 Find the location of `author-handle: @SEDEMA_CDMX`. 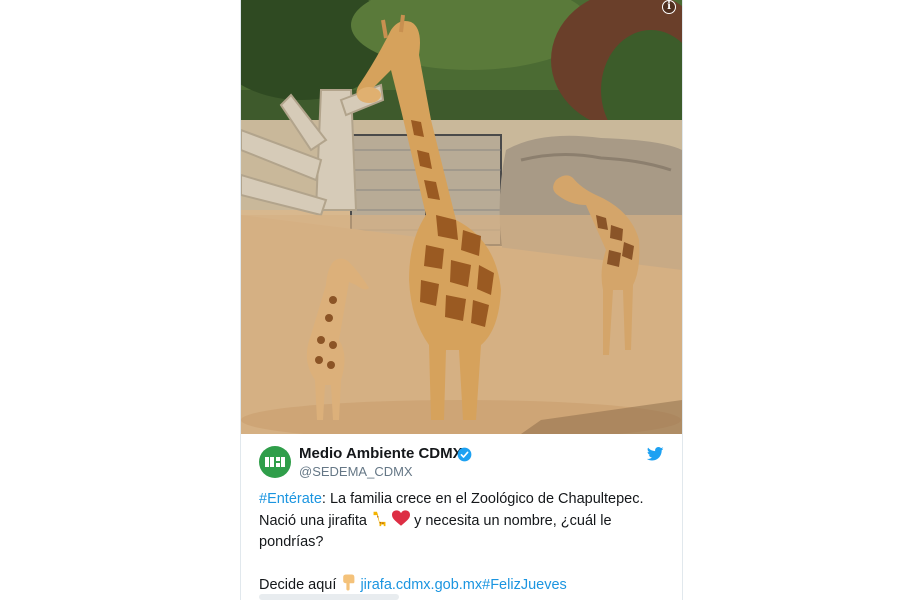

author-handle: @SEDEMA_CDMX is located at coordinates (356, 471).